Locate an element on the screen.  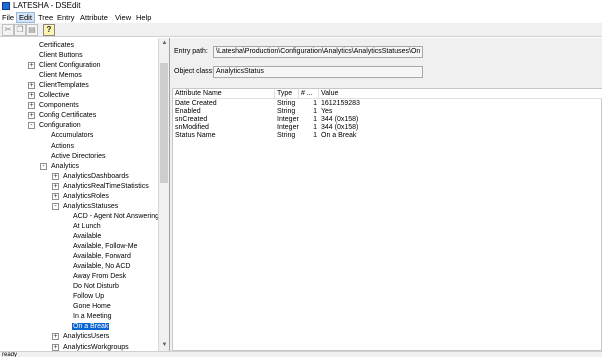
tree-item: + Client Configuration is located at coordinates (64, 66).